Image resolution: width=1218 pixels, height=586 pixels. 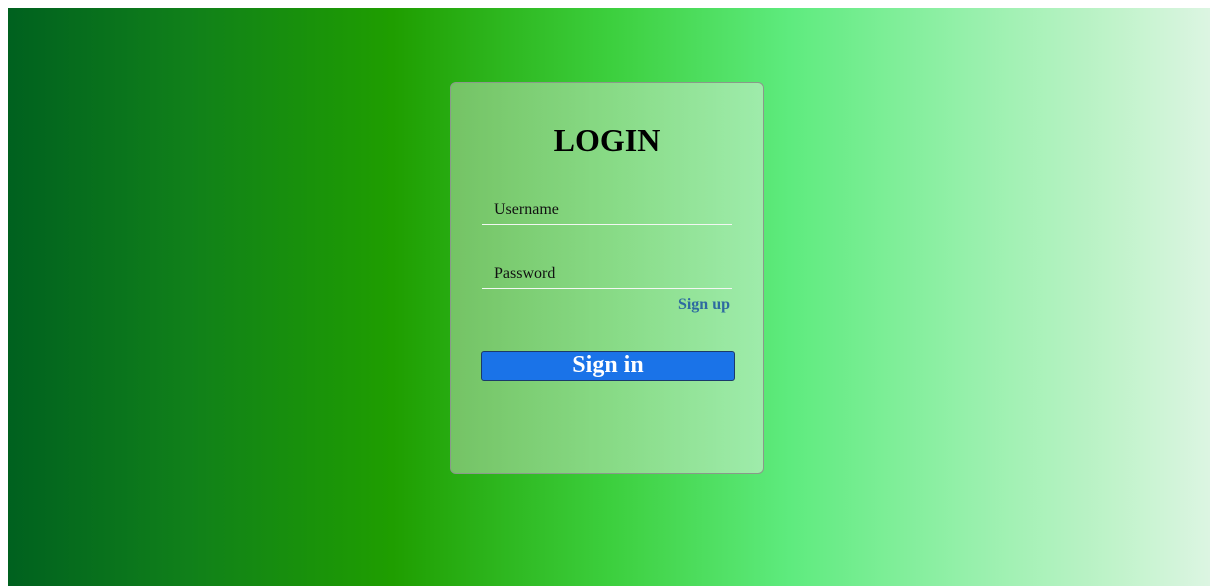 I want to click on password-placeholder: Password, so click(x=525, y=273).